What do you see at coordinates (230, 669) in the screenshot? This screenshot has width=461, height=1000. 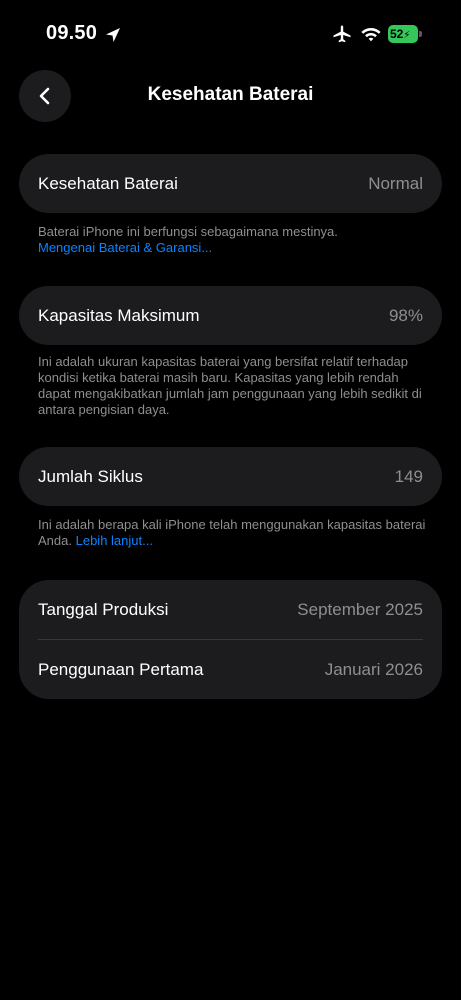 I see `first-use-row: Penggunaan Pertama Januari 2026` at bounding box center [230, 669].